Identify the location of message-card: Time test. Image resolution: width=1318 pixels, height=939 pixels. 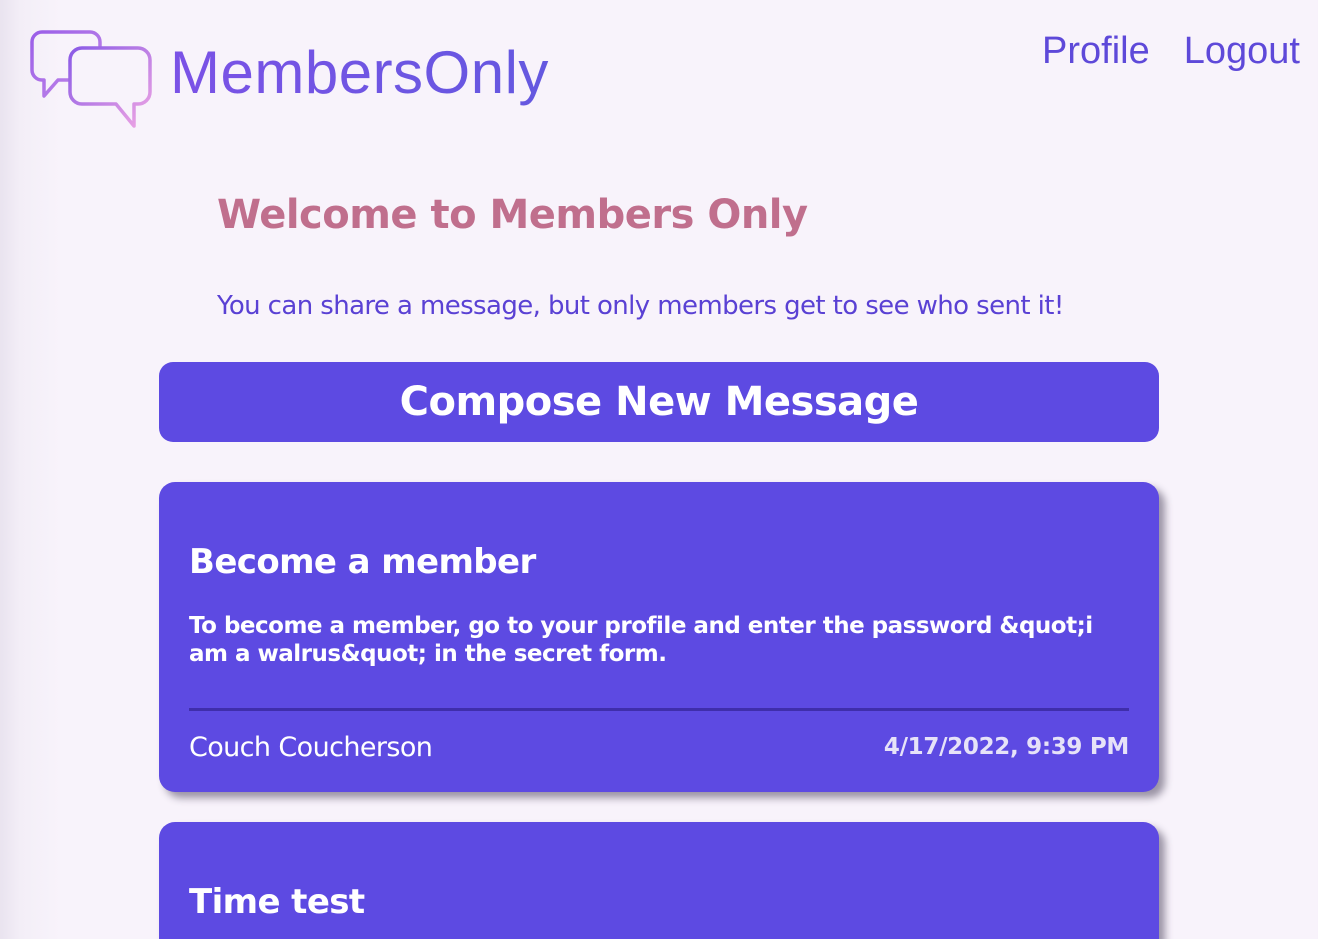
(659, 880).